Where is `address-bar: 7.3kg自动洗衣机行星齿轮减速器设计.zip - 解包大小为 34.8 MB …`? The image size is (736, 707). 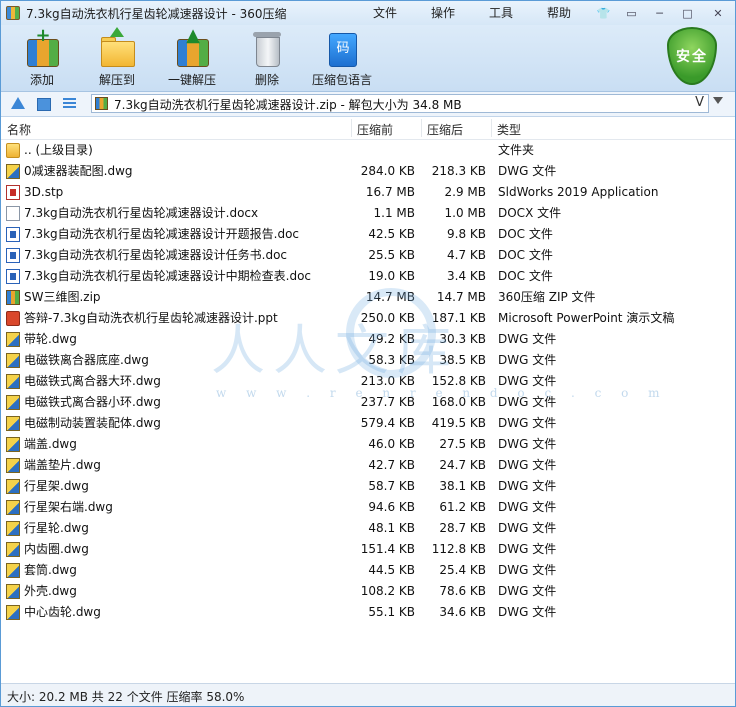
address-bar: 7.3kg自动洗衣机行星齿轮减速器设计.zip - 解包大小为 34.8 MB … is located at coordinates (368, 104).